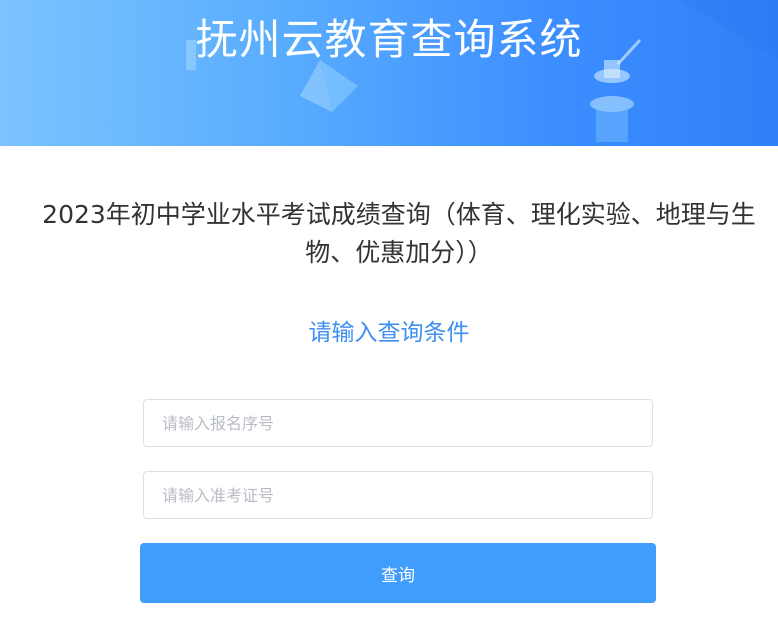 This screenshot has height=623, width=778. What do you see at coordinates (398, 495) in the screenshot?
I see `admission-ticket-input` at bounding box center [398, 495].